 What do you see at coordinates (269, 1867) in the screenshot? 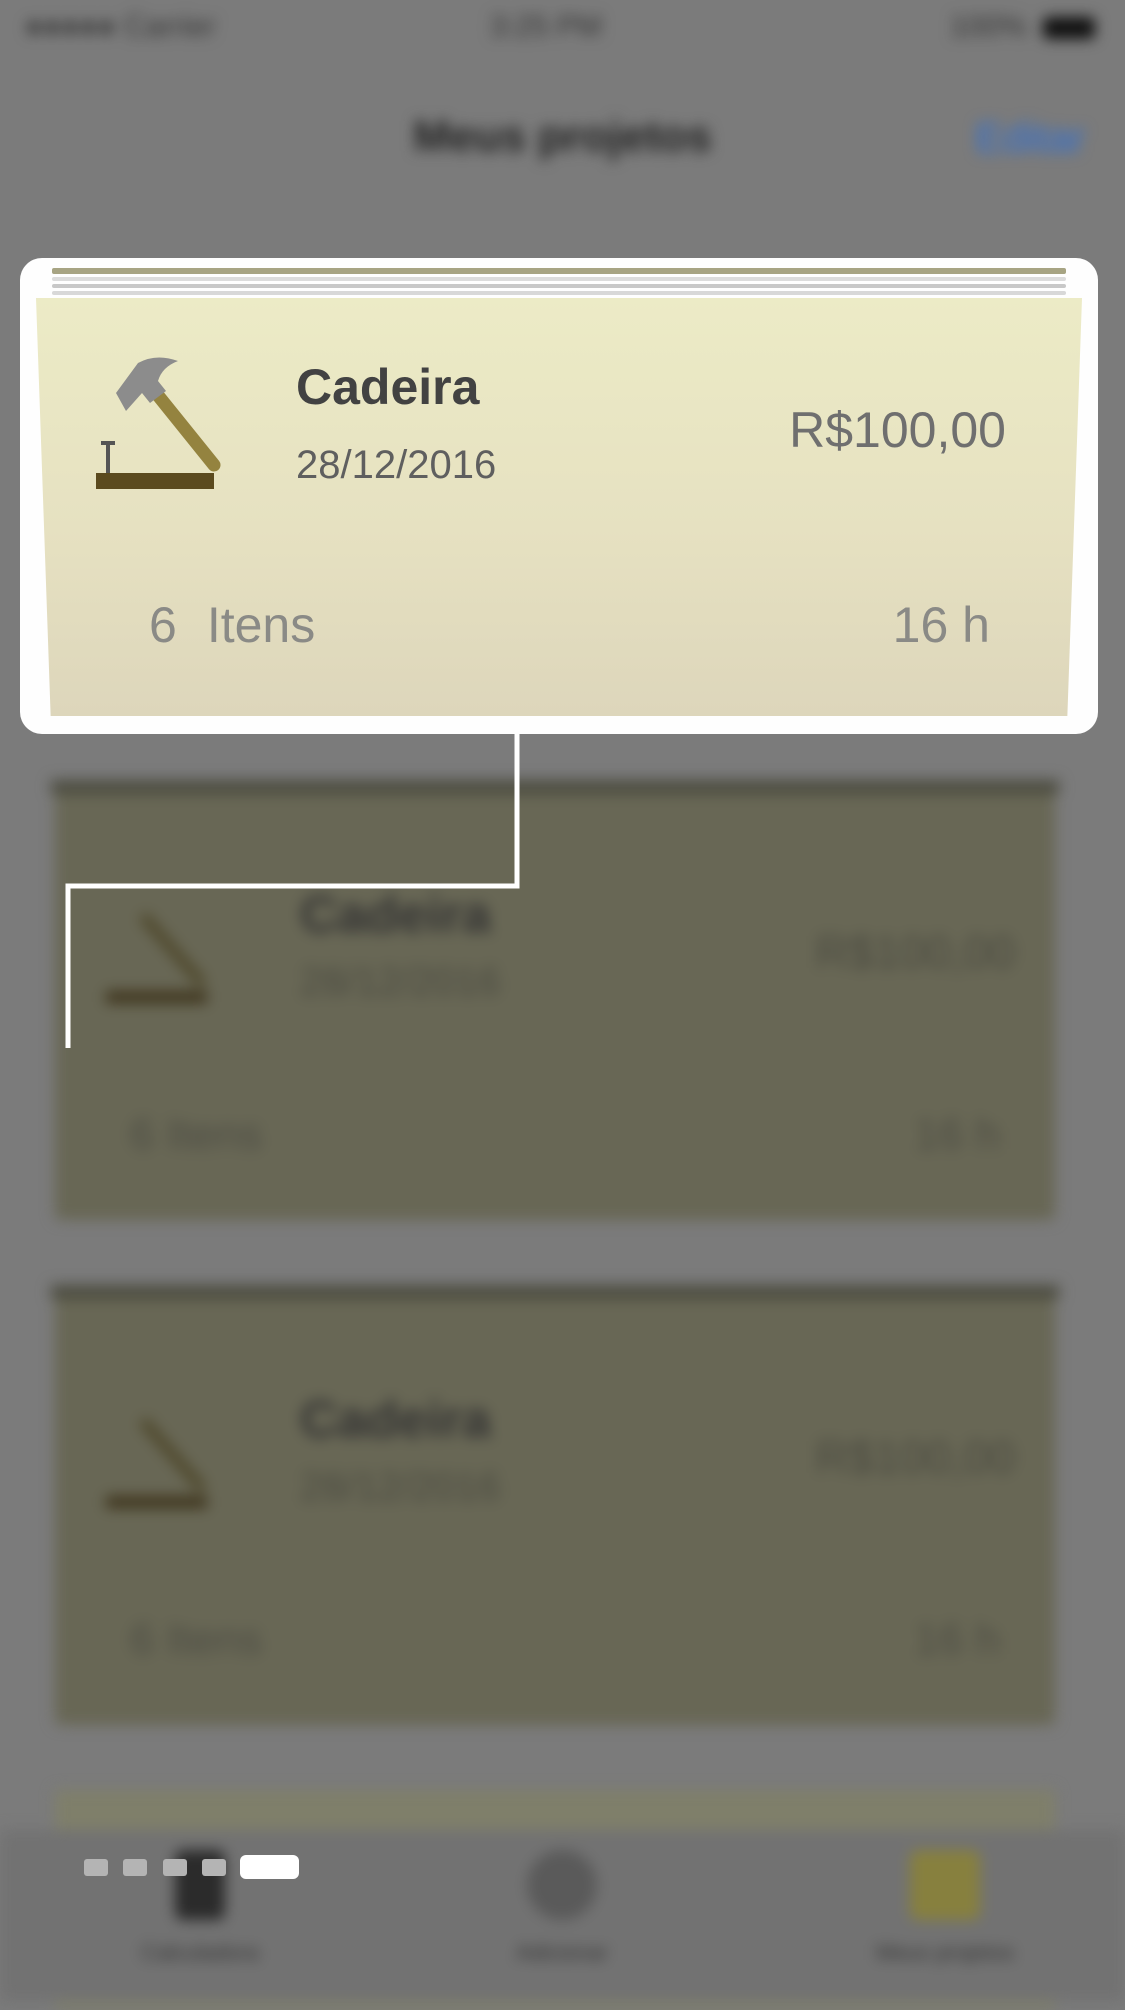
I see `page-dot-active` at bounding box center [269, 1867].